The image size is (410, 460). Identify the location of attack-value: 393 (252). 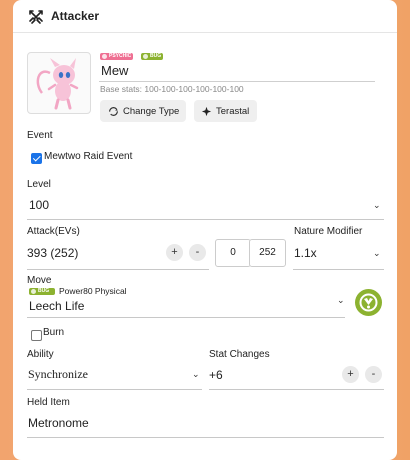
(53, 253).